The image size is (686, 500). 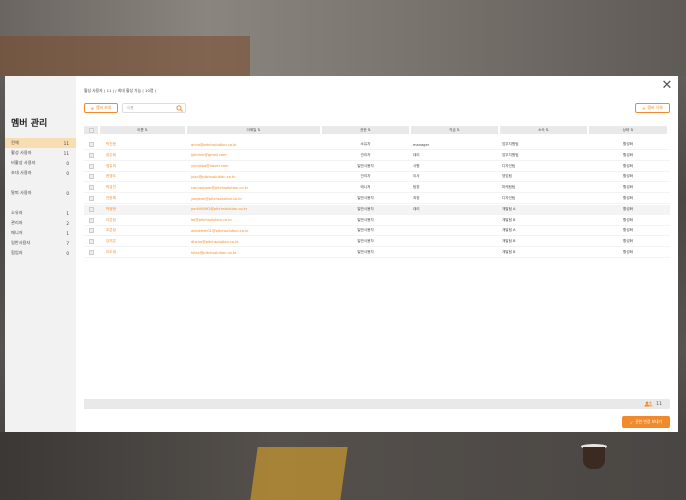 What do you see at coordinates (365, 154) in the screenshot?
I see `member-role: 관리자` at bounding box center [365, 154].